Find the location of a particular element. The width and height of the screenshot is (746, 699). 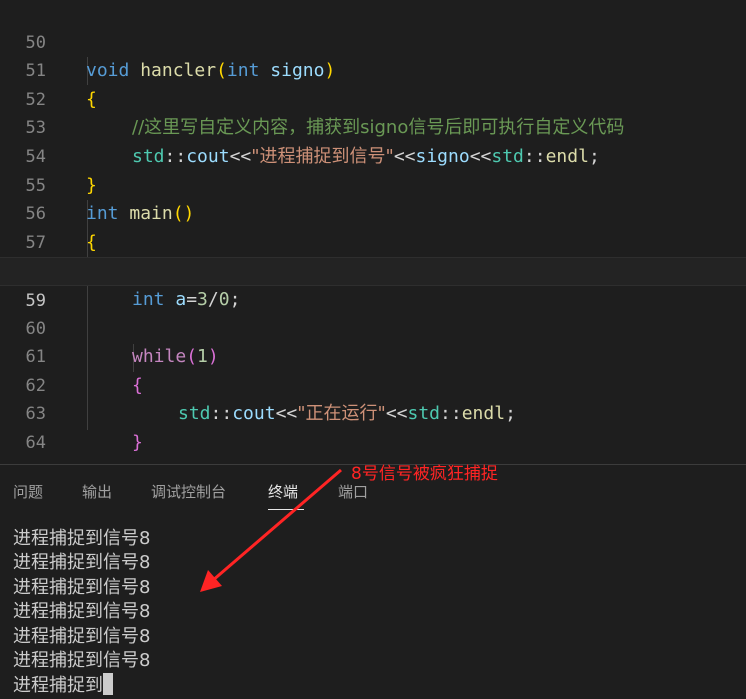

annotation-arrow-shaft is located at coordinates (276, 525).